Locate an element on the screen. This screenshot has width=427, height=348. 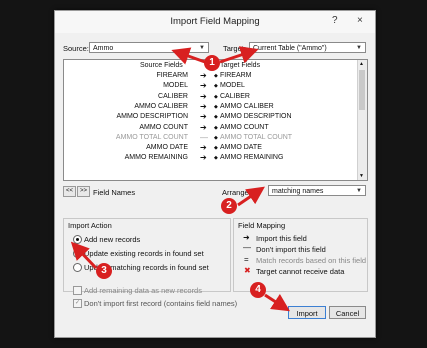
annotation-badge-2: 2 is located at coordinates (229, 206).